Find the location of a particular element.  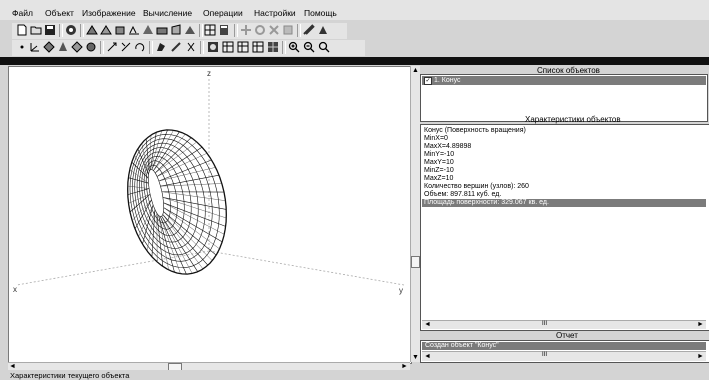

menu-operations: Операции is located at coordinates (223, 13).